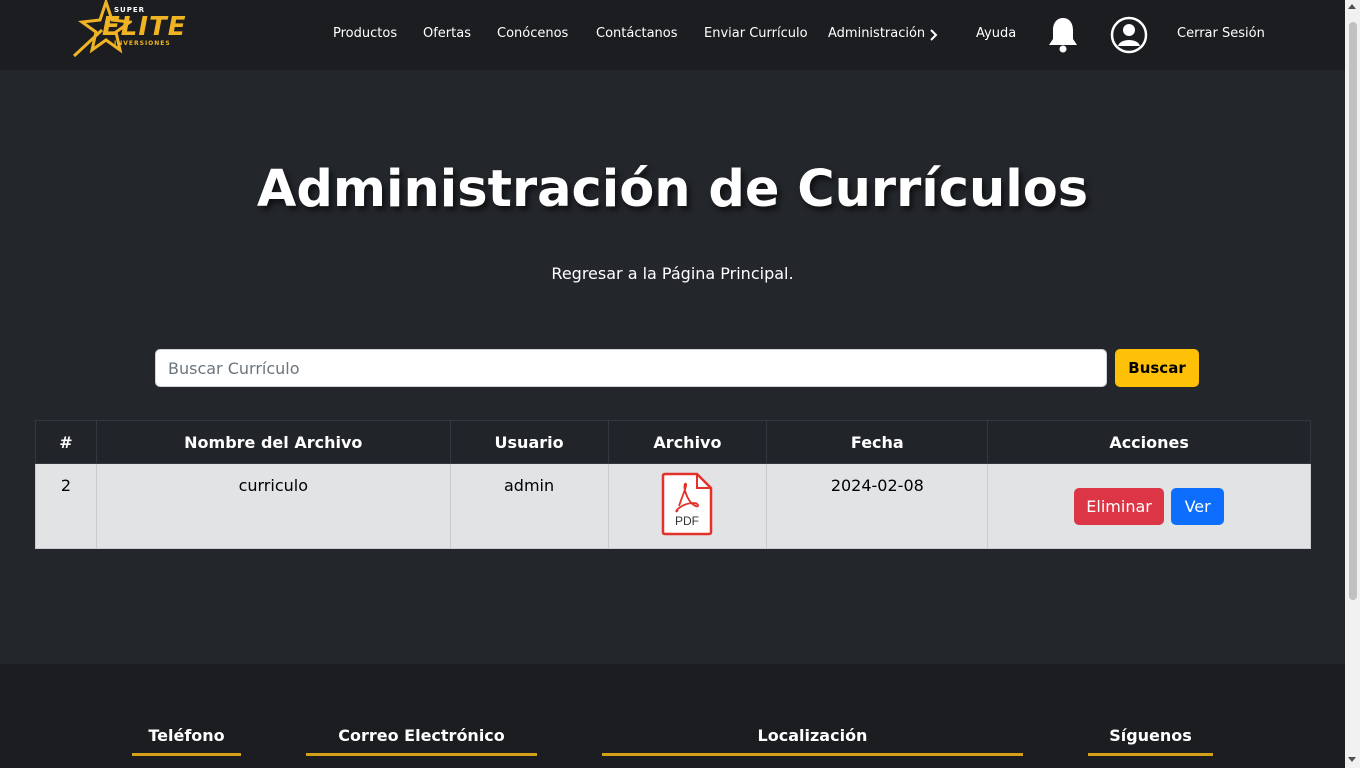  What do you see at coordinates (934, 35) in the screenshot?
I see `chevron-right-icon` at bounding box center [934, 35].